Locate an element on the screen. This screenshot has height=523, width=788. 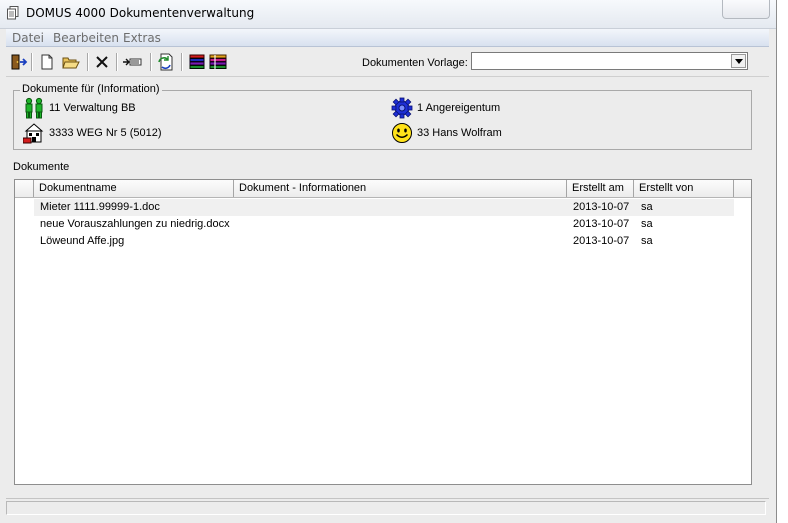
status-bar is located at coordinates (387, 507).